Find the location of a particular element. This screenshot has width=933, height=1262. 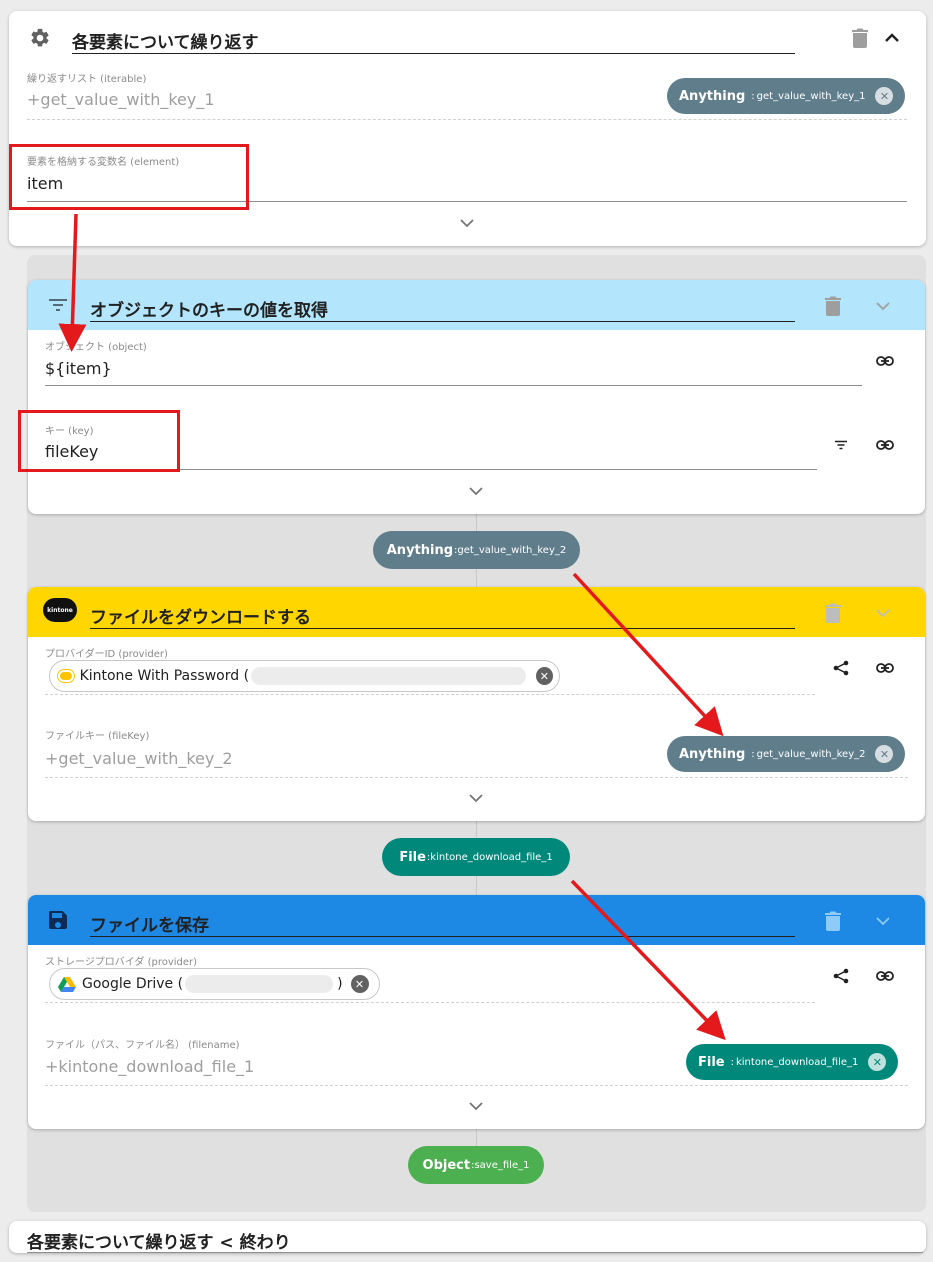

filename-label: ファイル（パス、ファイル名） (filename) is located at coordinates (142, 1045).